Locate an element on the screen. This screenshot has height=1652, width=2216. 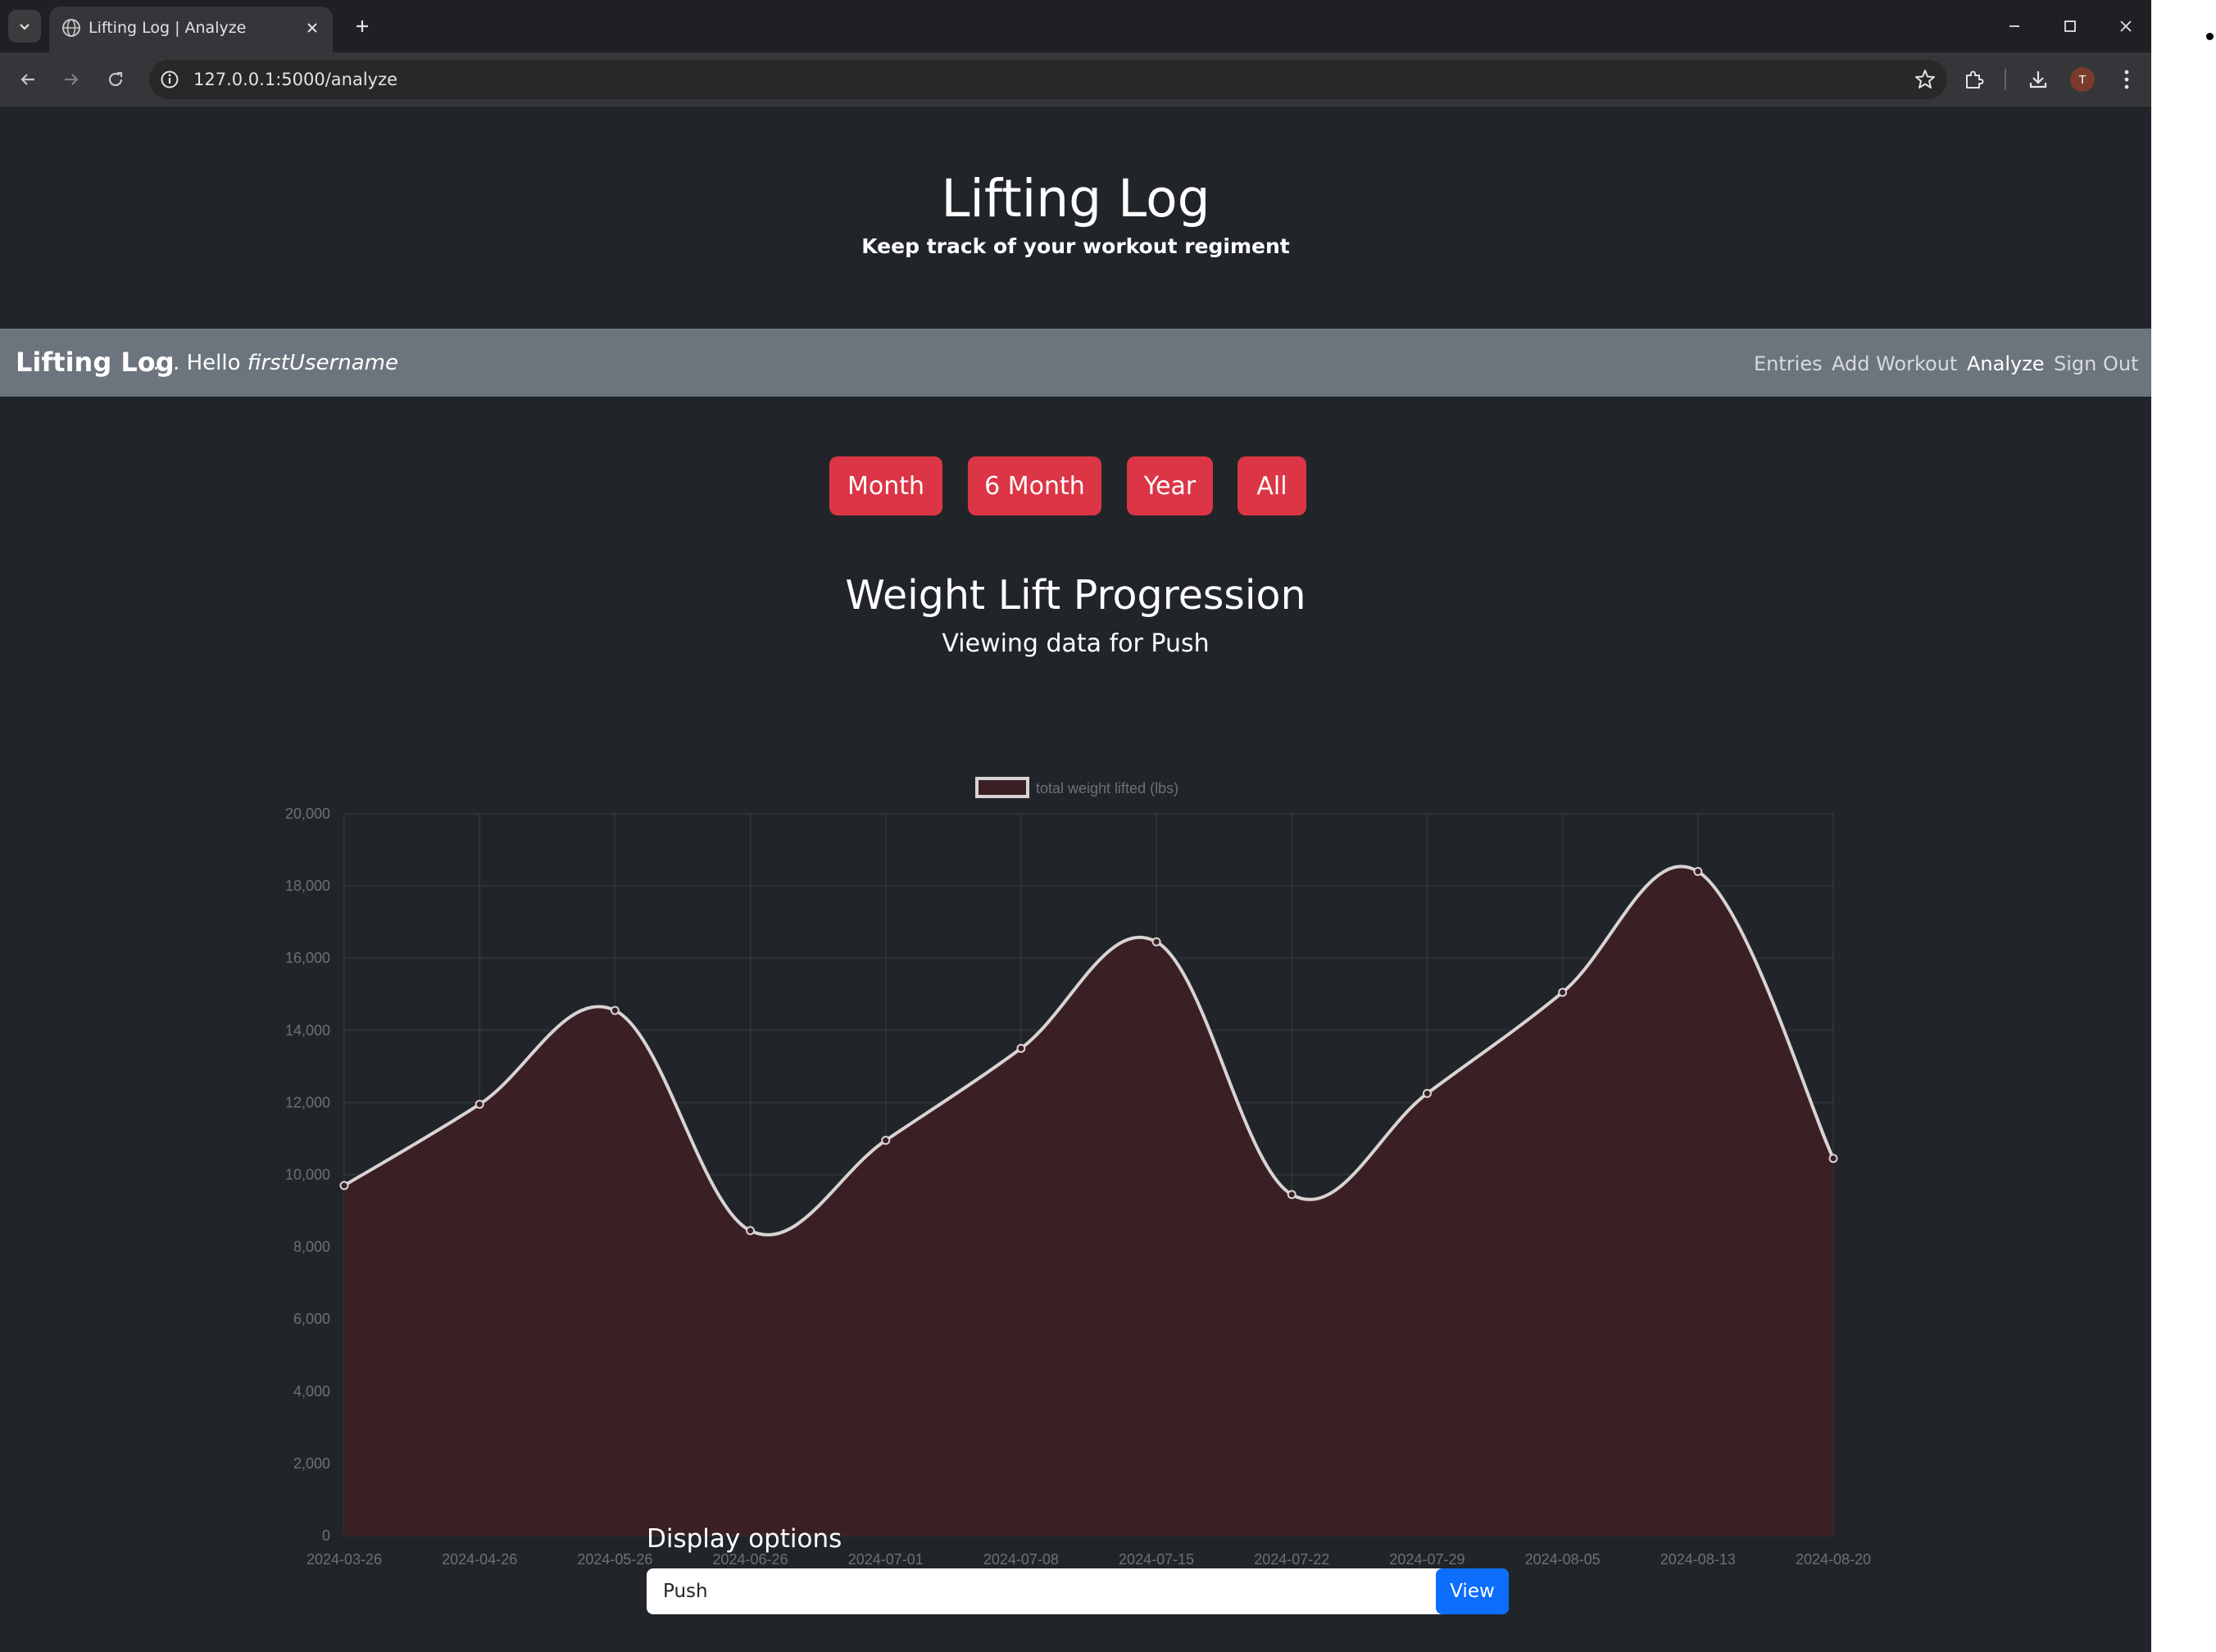
nav-link-entries: Entries is located at coordinates (1788, 363).